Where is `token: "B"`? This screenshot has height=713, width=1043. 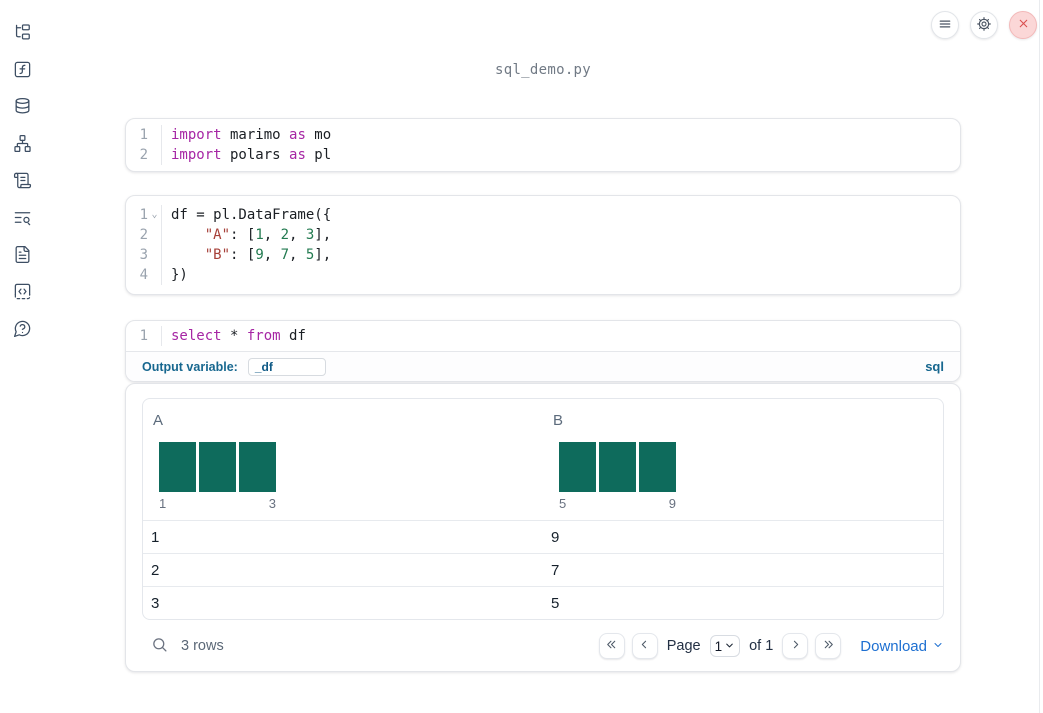 token: "B" is located at coordinates (217, 255).